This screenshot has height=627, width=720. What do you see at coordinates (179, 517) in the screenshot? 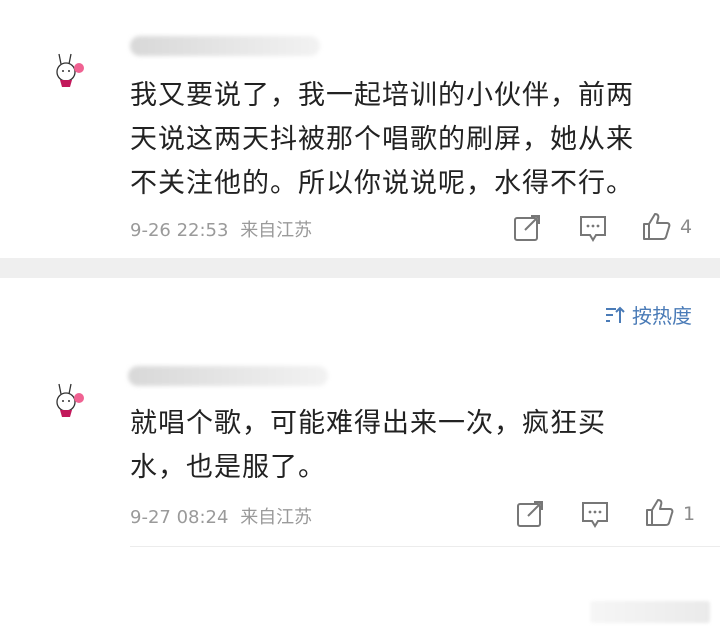
I see `timestamp: 9-27 08:24` at bounding box center [179, 517].